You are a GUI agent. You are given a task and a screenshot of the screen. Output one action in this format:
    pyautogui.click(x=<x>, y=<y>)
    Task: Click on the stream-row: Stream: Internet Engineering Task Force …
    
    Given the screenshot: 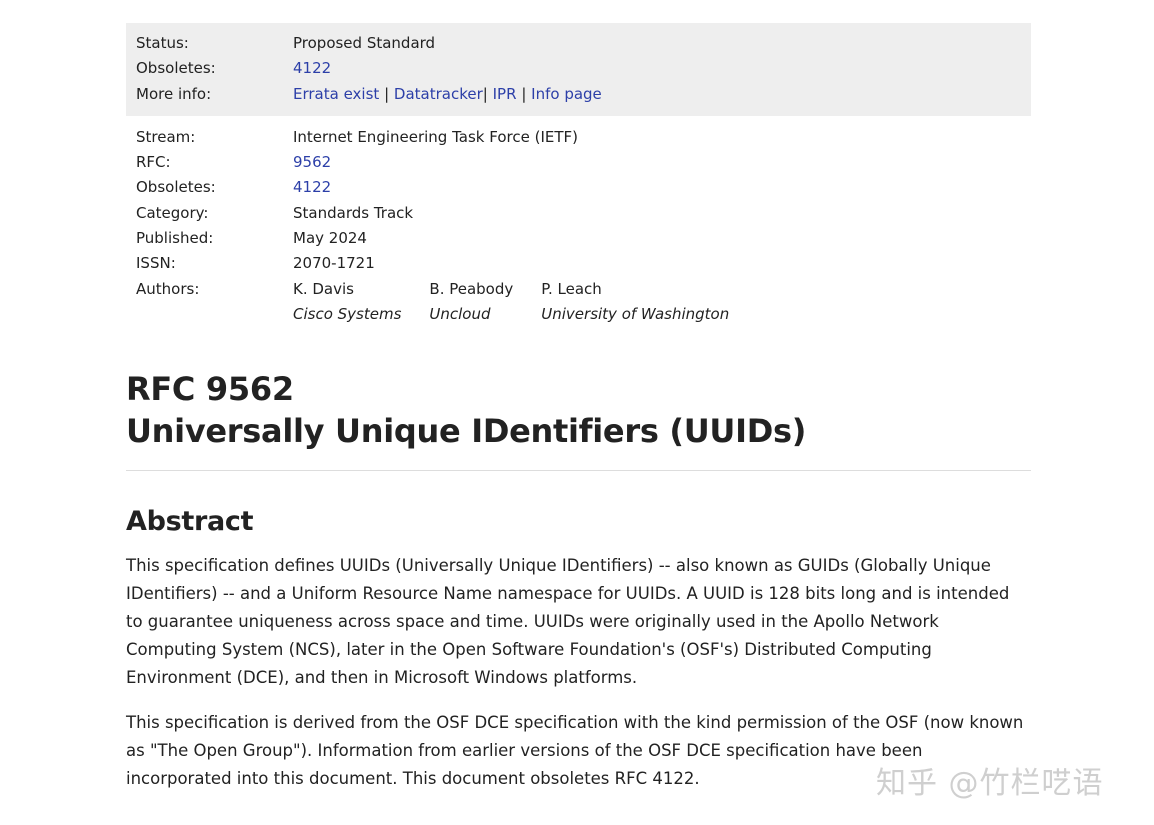 What is the action you would take?
    pyautogui.click(x=578, y=137)
    